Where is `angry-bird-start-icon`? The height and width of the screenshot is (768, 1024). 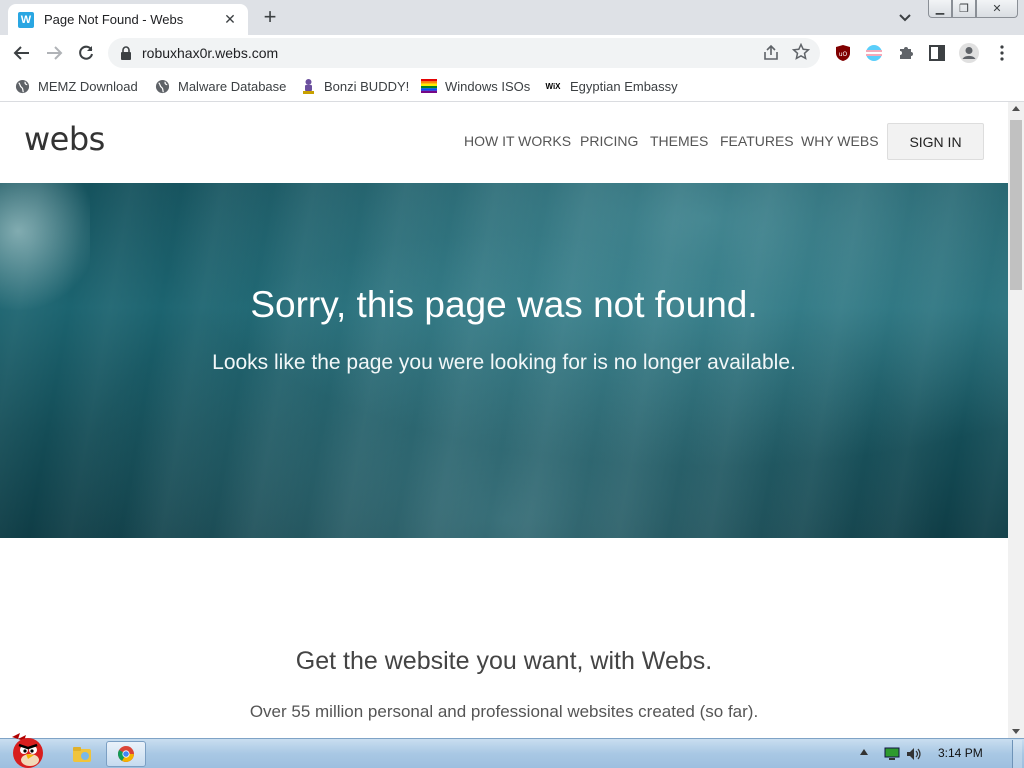
angry-bird-start-icon is located at coordinates (27, 750).